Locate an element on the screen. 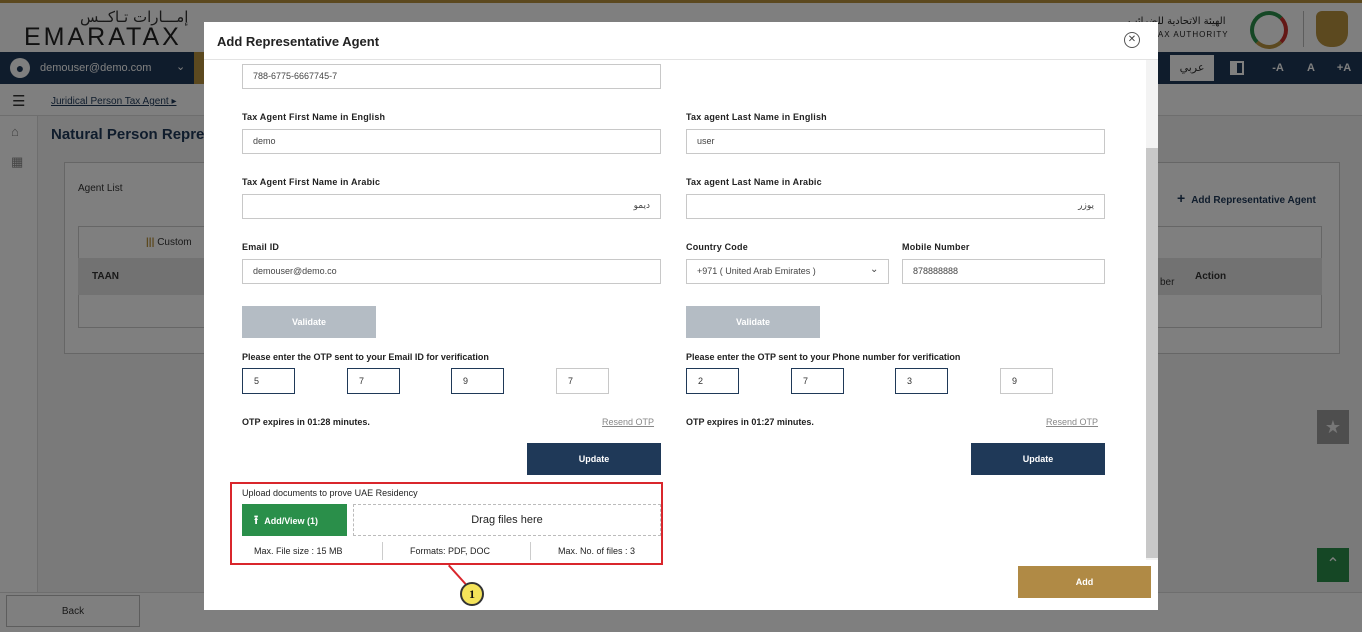 The width and height of the screenshot is (1362, 632). modal-scrollbar-thumb is located at coordinates (1152, 353).